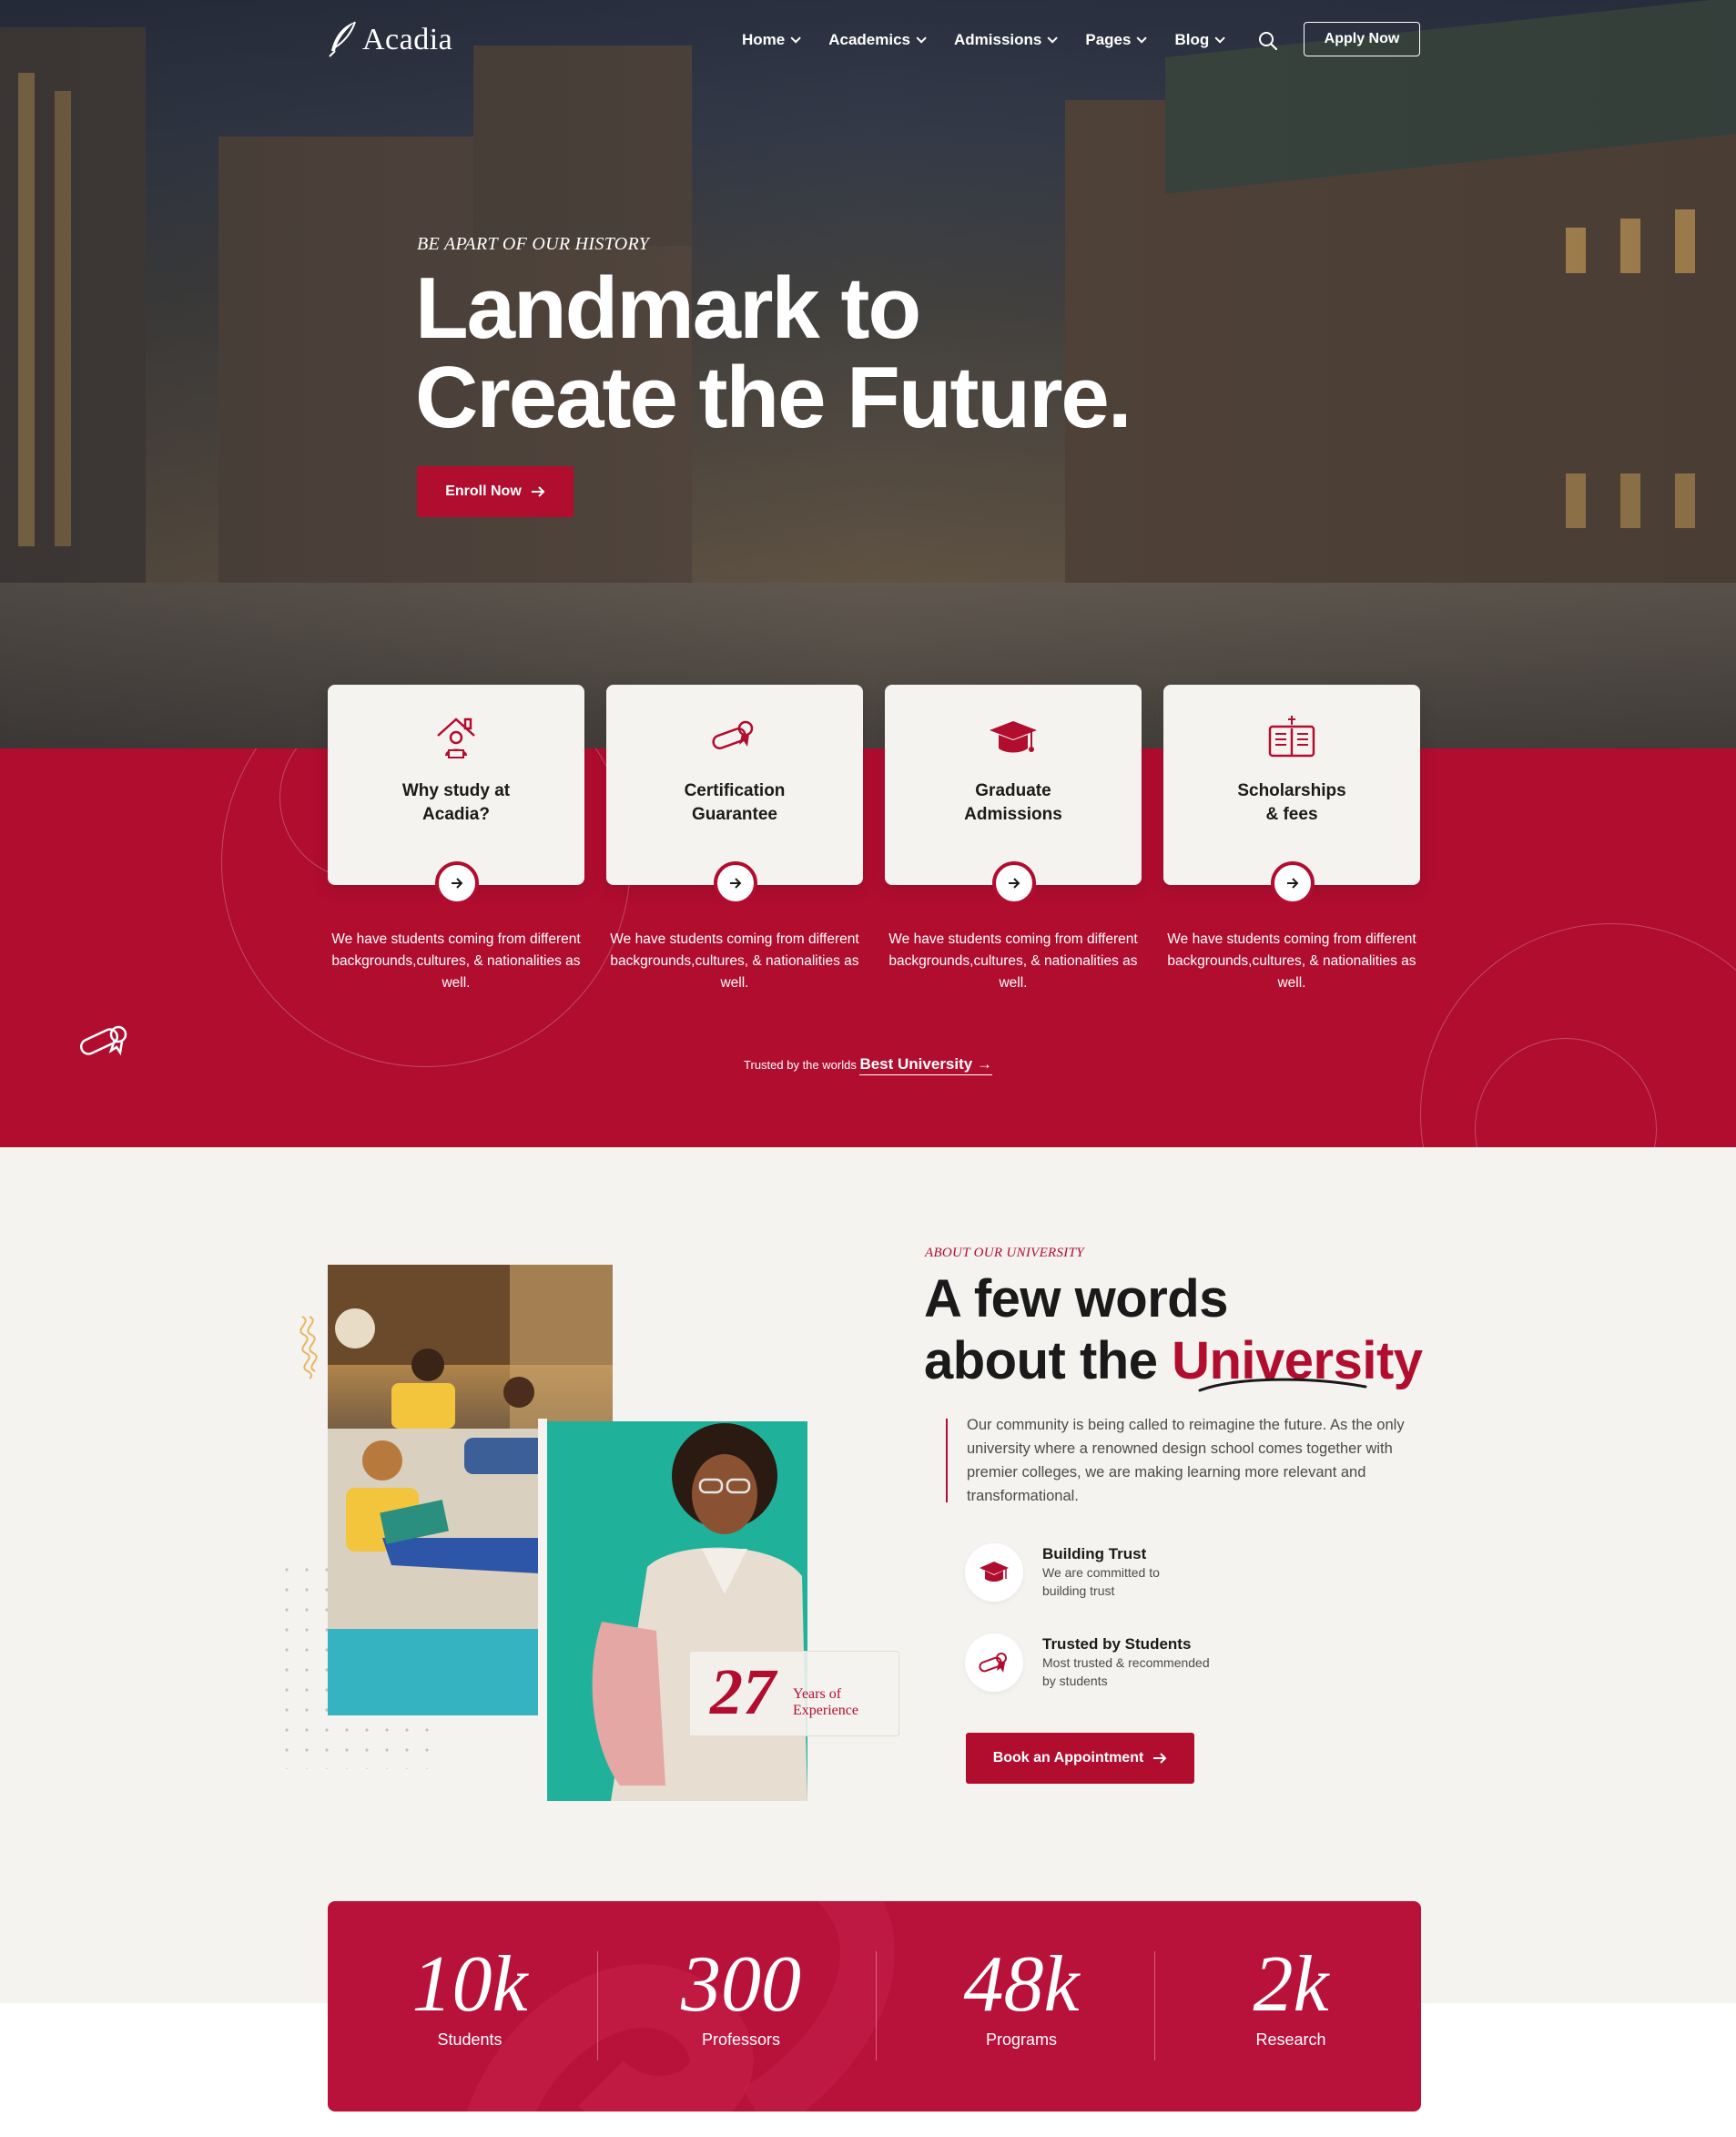 This screenshot has width=1736, height=2137. What do you see at coordinates (470, 2039) in the screenshot?
I see `stat-label: Students` at bounding box center [470, 2039].